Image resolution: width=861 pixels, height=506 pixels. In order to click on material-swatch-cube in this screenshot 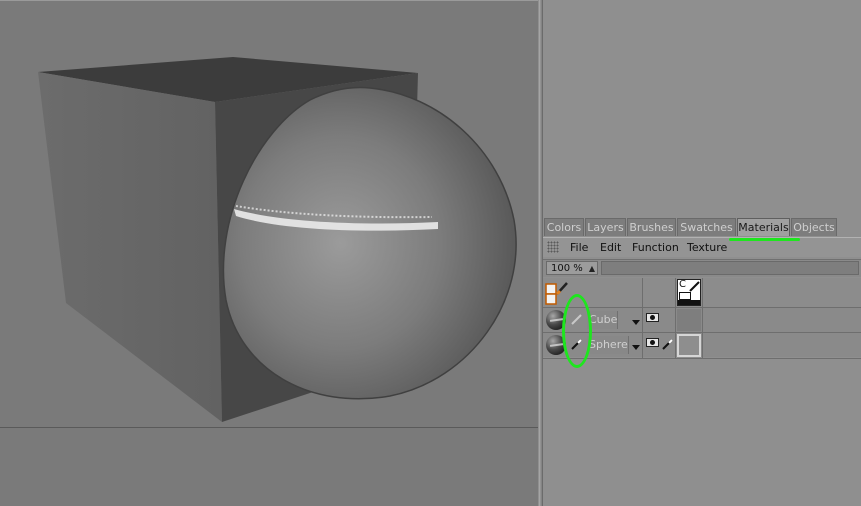, I will do `click(689, 320)`.